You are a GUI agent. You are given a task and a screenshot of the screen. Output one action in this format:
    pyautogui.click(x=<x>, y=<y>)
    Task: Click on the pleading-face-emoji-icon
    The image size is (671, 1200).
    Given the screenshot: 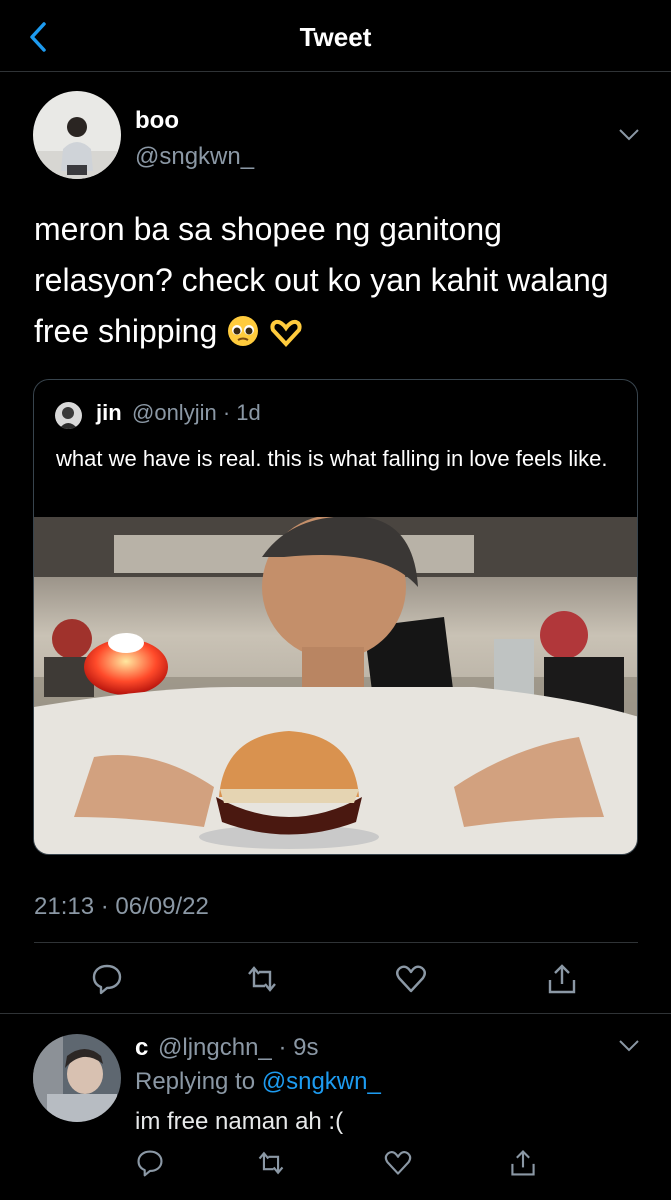 What is the action you would take?
    pyautogui.click(x=243, y=337)
    